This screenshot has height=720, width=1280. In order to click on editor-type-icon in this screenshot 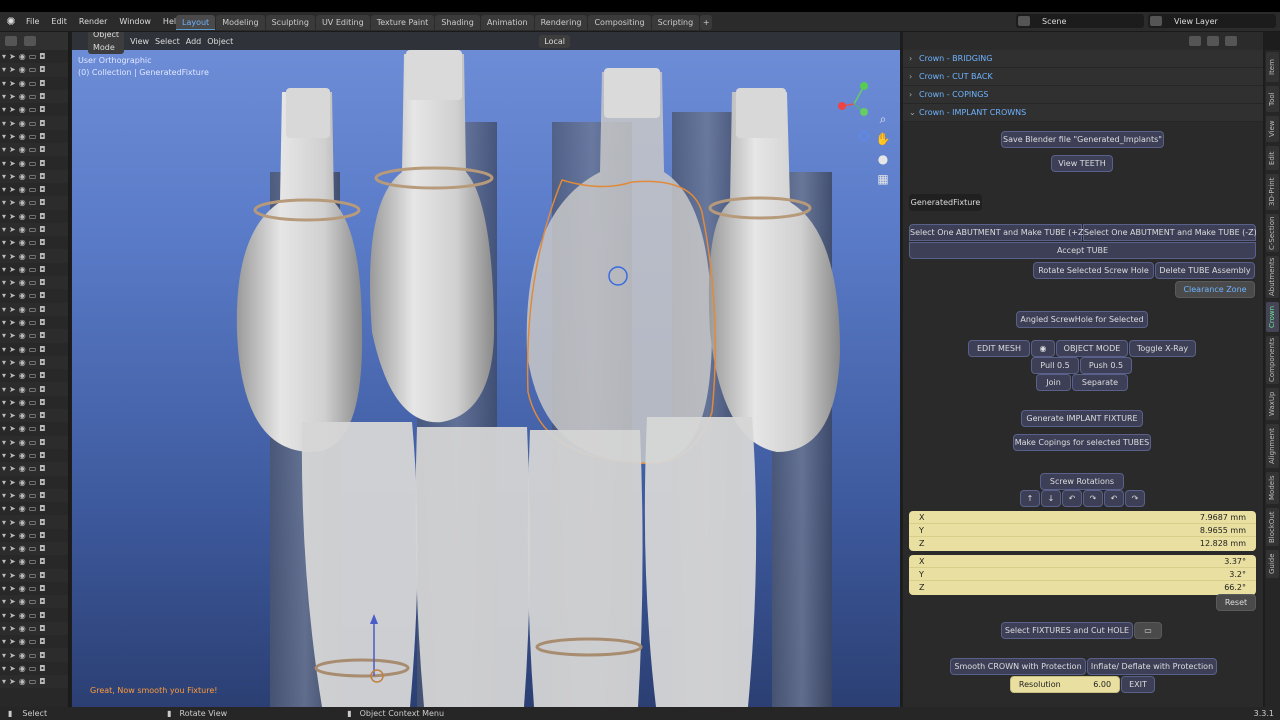, I will do `click(11, 41)`.